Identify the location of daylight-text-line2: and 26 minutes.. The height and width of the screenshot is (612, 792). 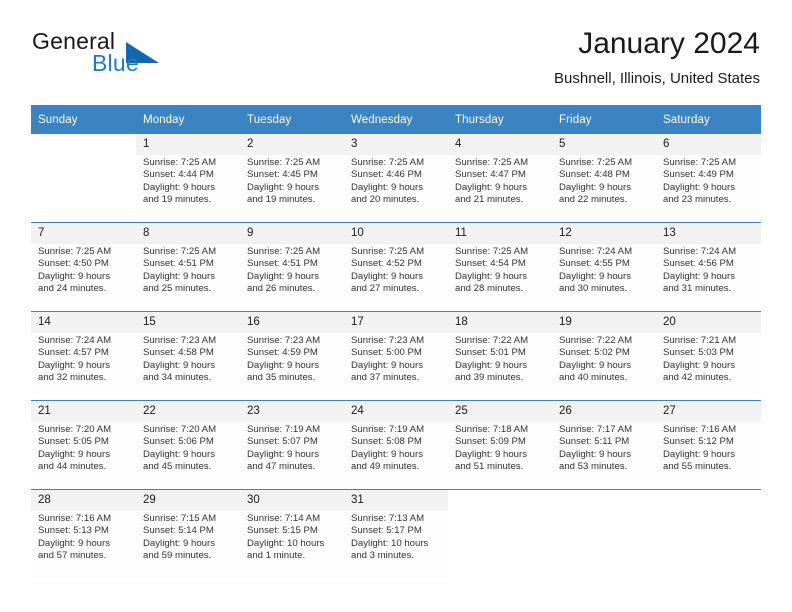
(281, 289).